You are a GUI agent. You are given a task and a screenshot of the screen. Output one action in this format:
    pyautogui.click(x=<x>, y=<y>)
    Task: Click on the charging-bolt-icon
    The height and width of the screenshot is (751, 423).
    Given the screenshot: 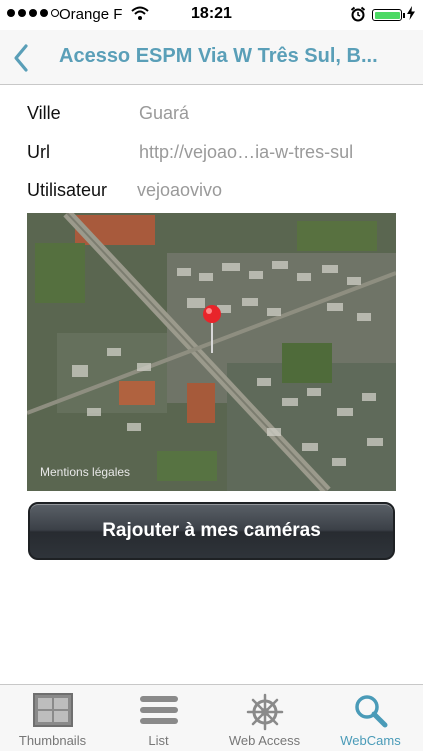 What is the action you would take?
    pyautogui.click(x=411, y=14)
    